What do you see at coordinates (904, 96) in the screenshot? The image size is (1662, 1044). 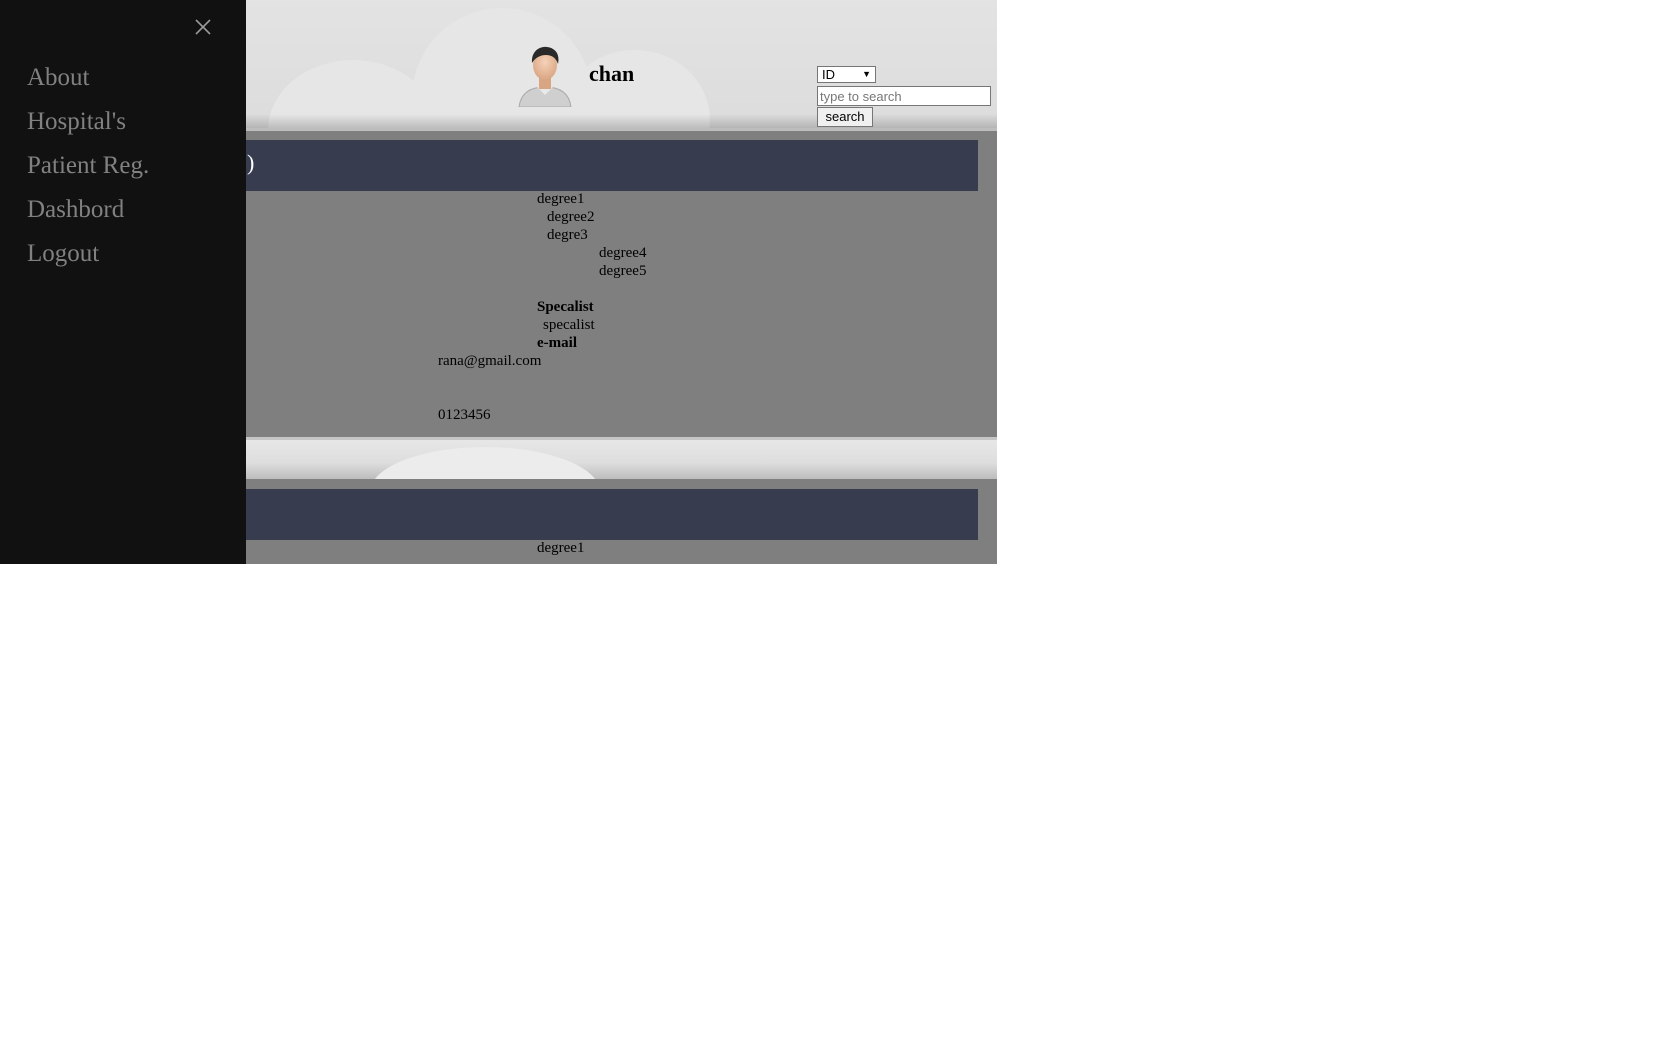 I see `search-input` at bounding box center [904, 96].